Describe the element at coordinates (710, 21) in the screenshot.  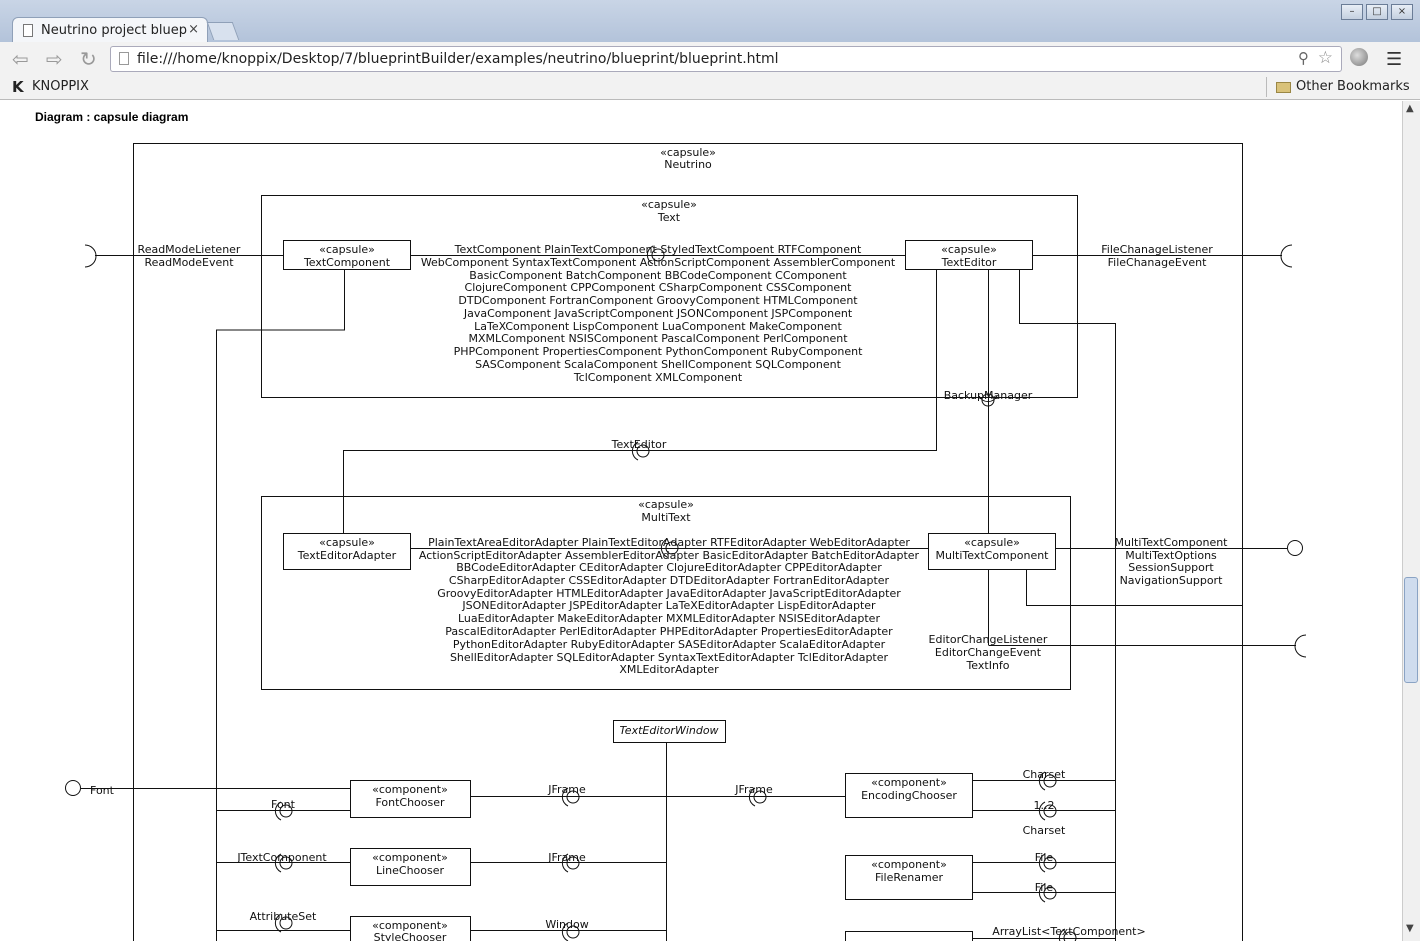
I see `window-titlebar: Neutrino project bluep × – □ ×` at that location.